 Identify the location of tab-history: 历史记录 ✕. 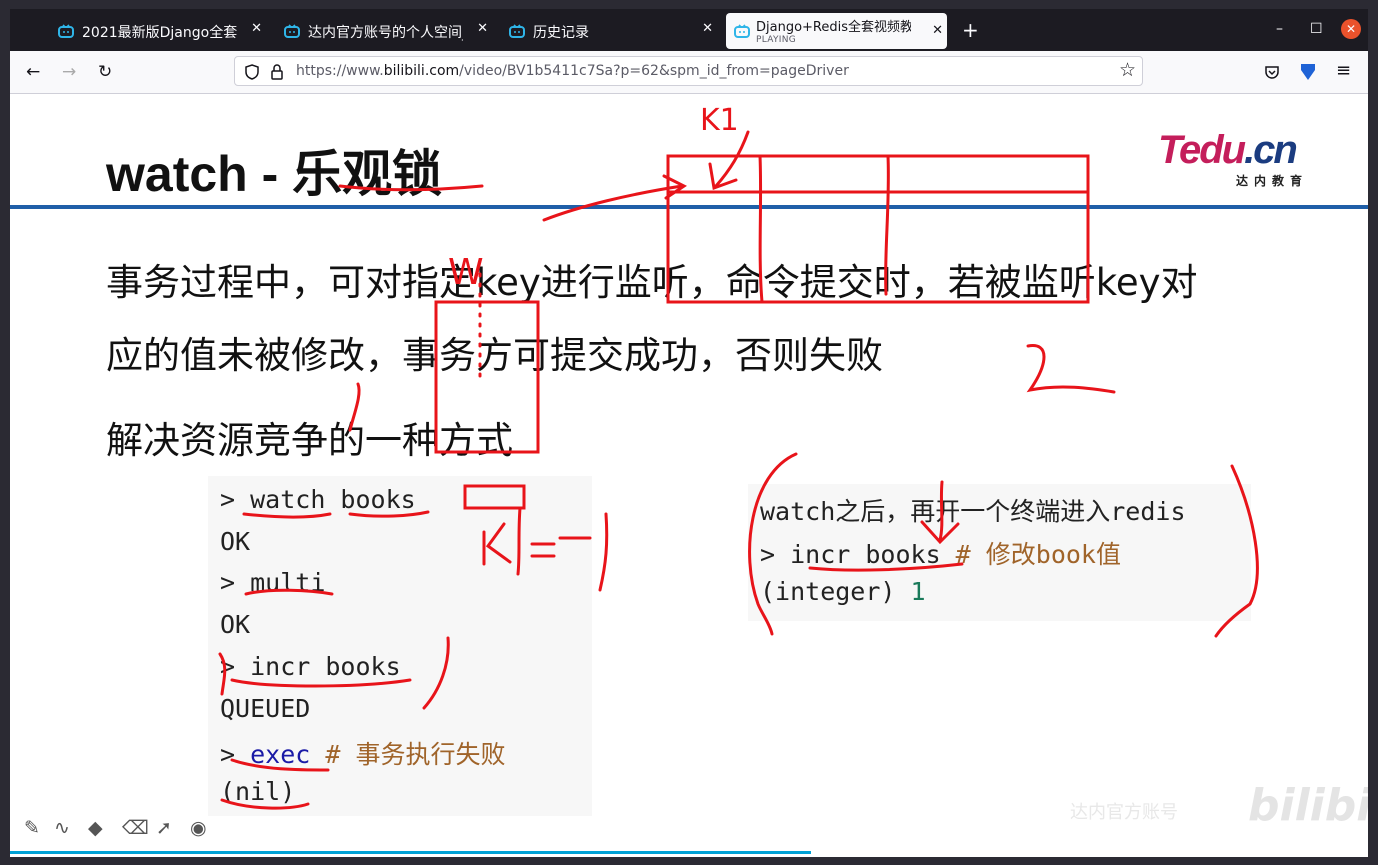
(613, 31).